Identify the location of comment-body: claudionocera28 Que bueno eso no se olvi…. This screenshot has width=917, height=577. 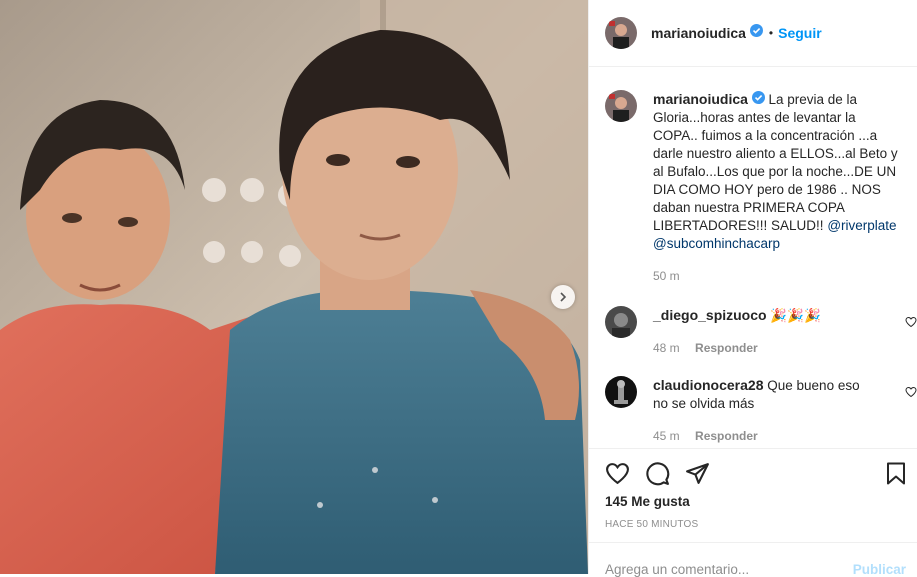
(758, 410).